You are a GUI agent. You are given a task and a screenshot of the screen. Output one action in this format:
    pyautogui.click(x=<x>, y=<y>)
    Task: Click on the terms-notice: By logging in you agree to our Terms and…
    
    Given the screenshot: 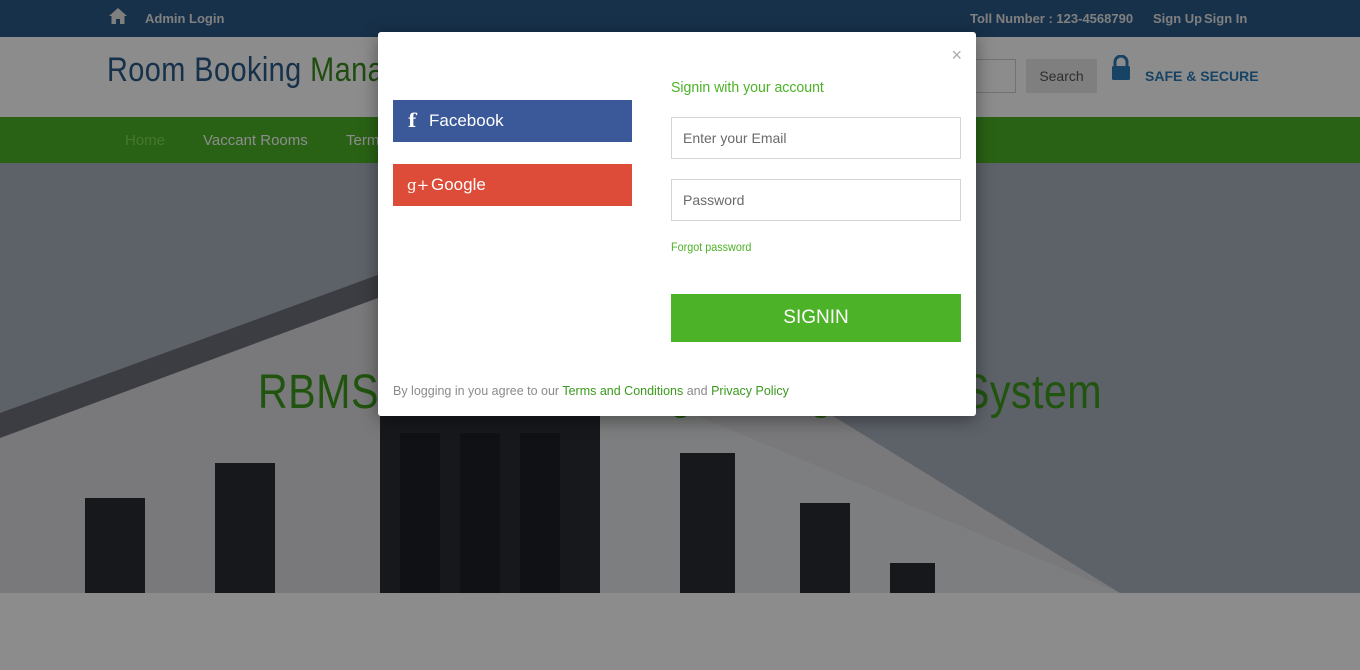 What is the action you would take?
    pyautogui.click(x=591, y=391)
    